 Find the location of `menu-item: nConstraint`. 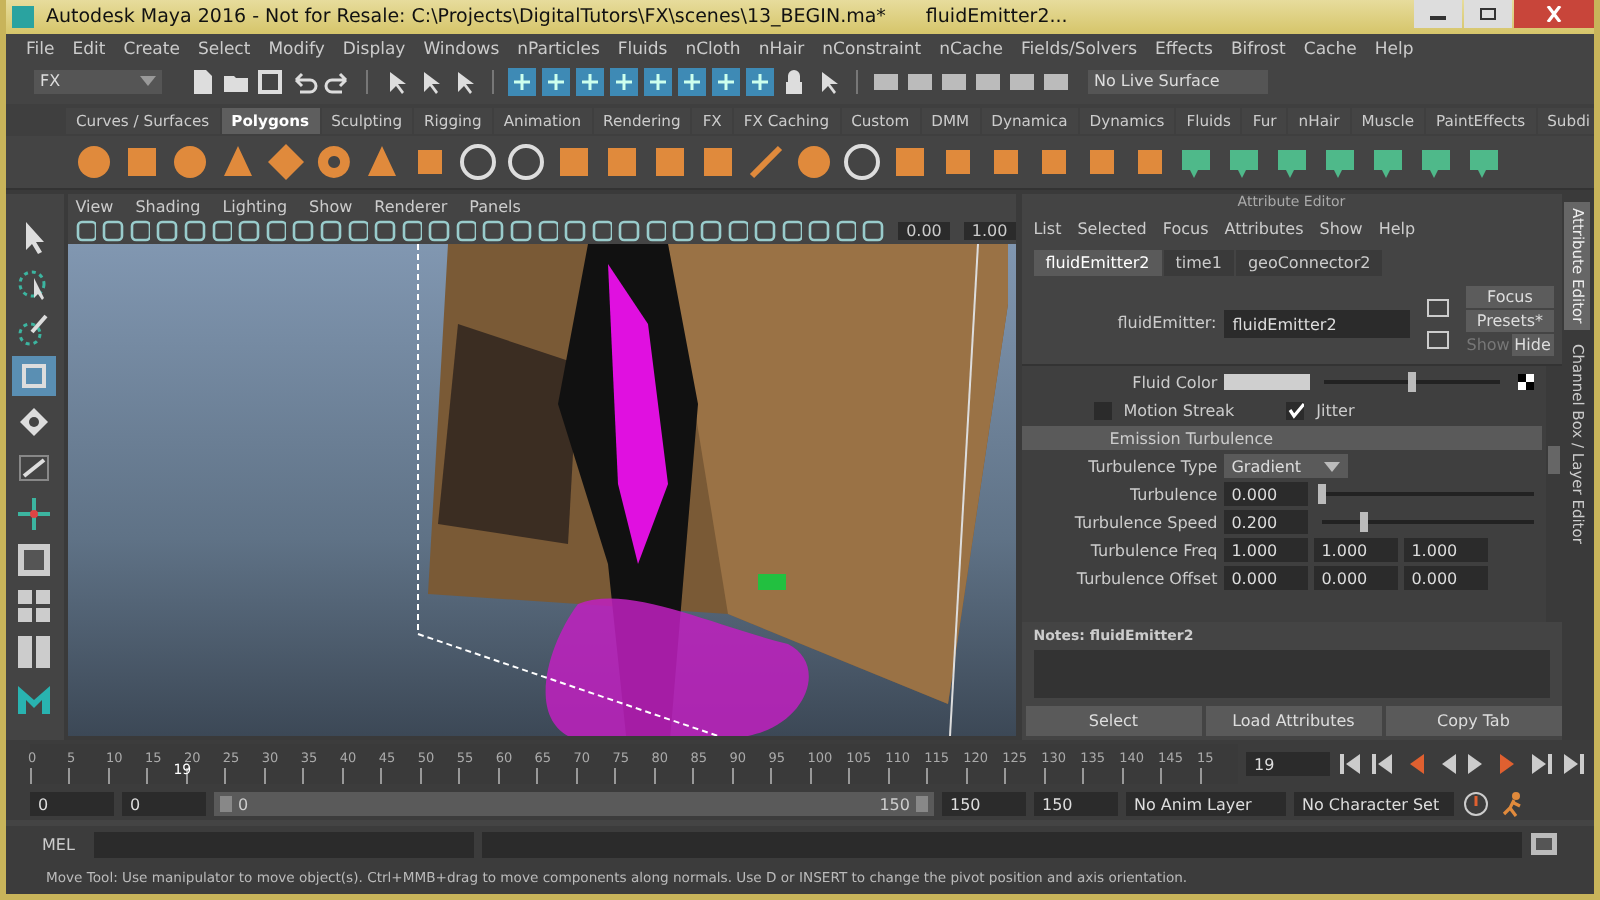

menu-item: nConstraint is located at coordinates (872, 49).